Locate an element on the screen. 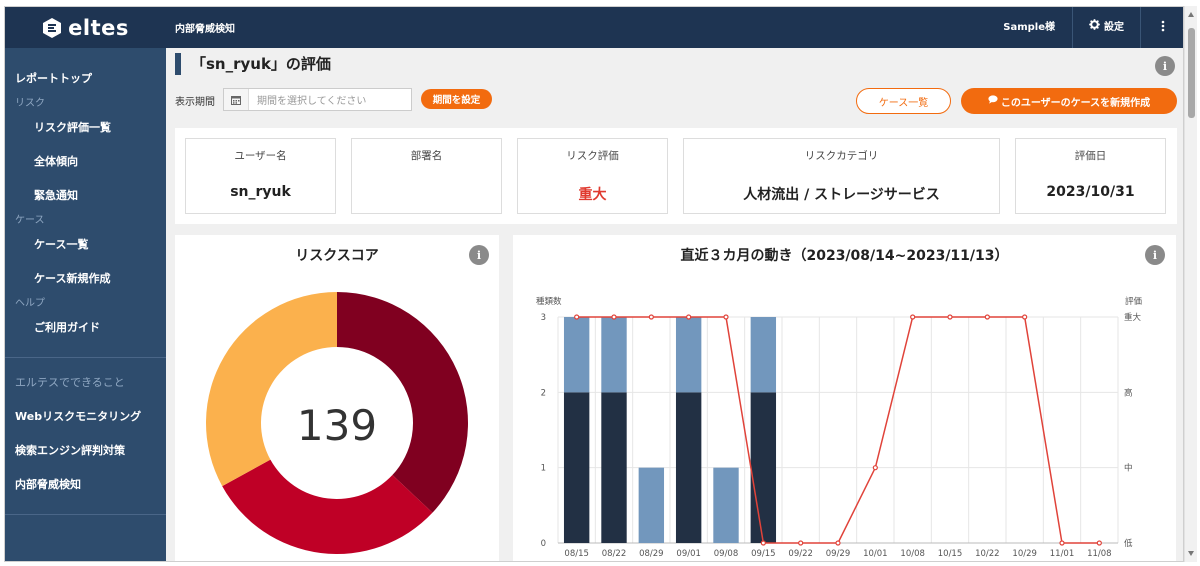 This screenshot has height=566, width=1200. app-section-title: 内部脅威検知 is located at coordinates (205, 29).